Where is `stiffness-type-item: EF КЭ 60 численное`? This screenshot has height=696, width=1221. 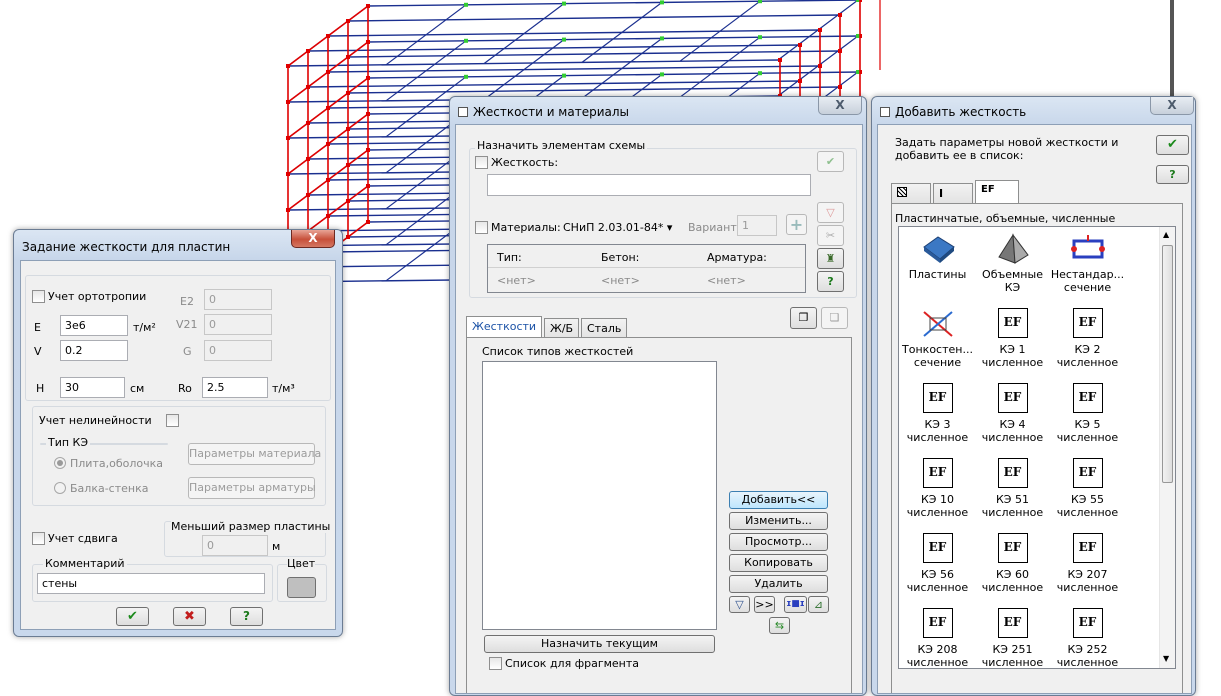
stiffness-type-item: EF КЭ 60 численное is located at coordinates (1012, 562).